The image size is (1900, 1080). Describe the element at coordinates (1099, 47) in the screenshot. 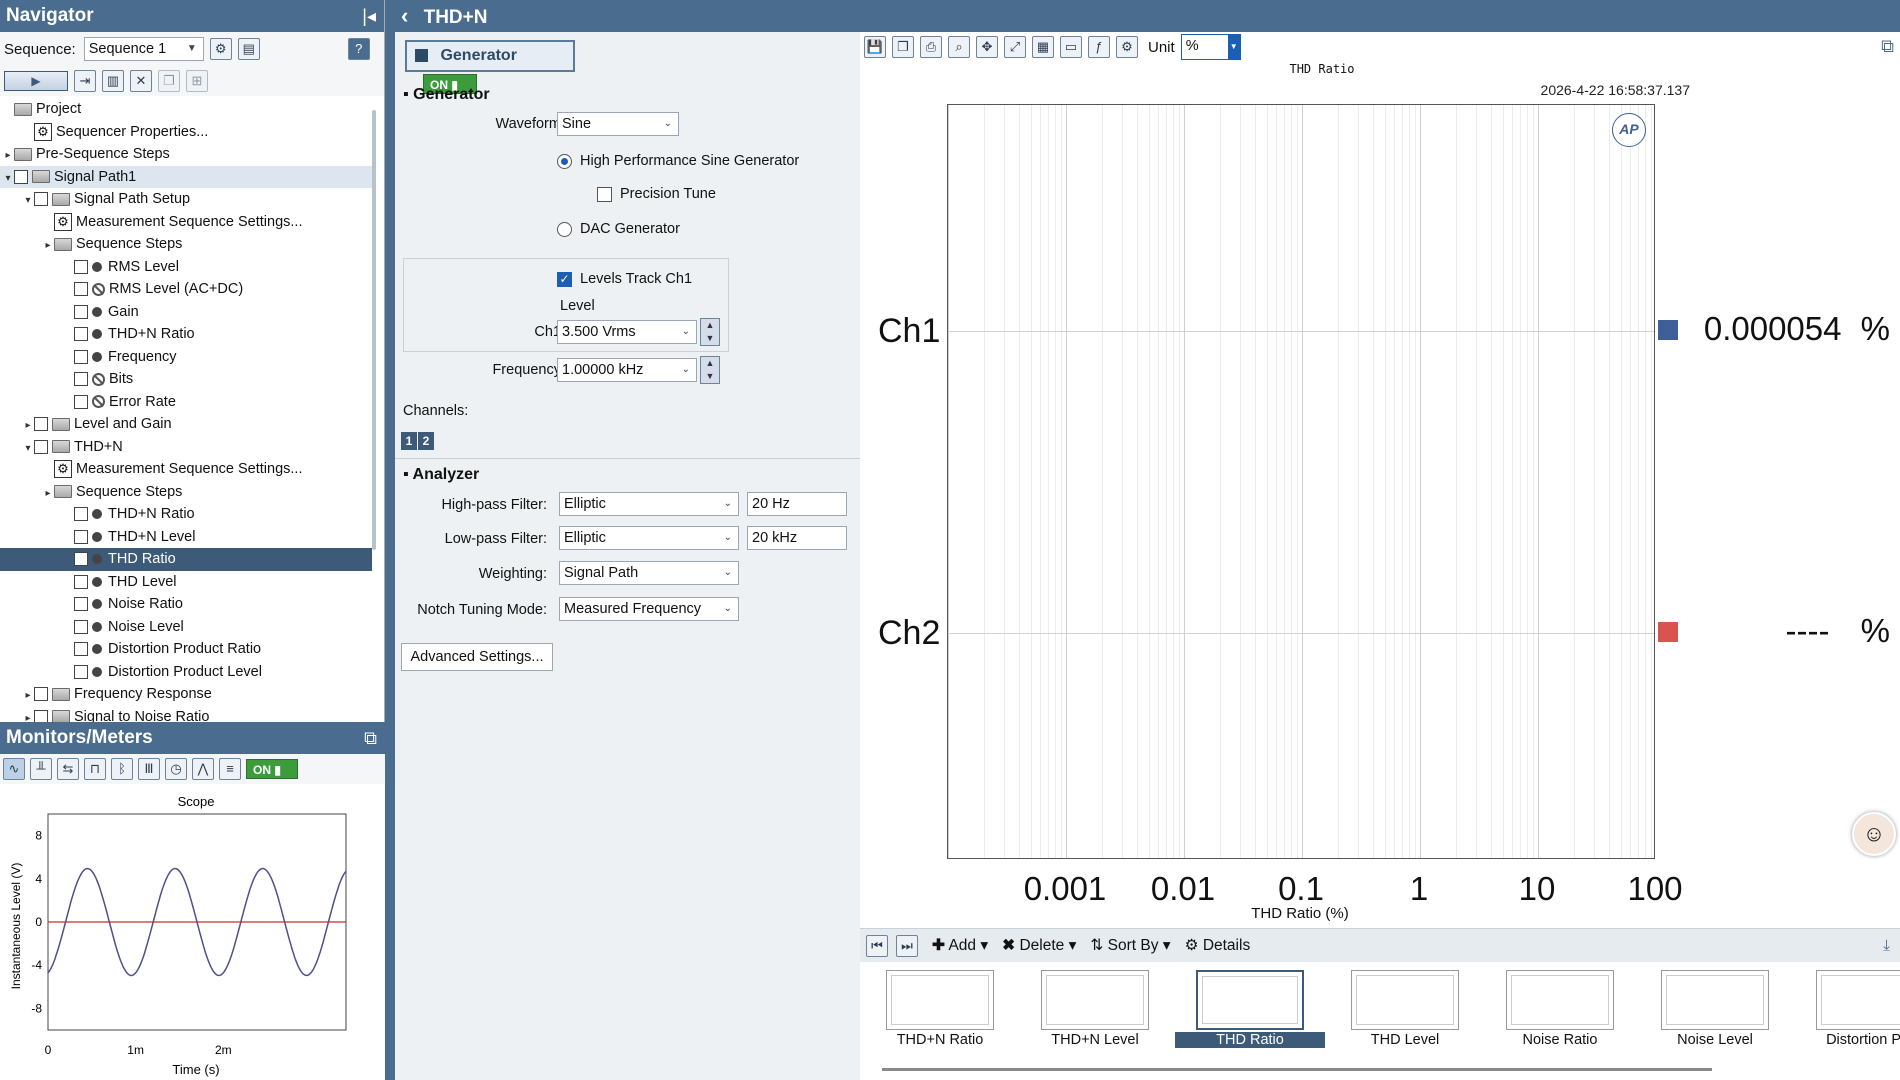

I see `function-icon: ƒ` at that location.